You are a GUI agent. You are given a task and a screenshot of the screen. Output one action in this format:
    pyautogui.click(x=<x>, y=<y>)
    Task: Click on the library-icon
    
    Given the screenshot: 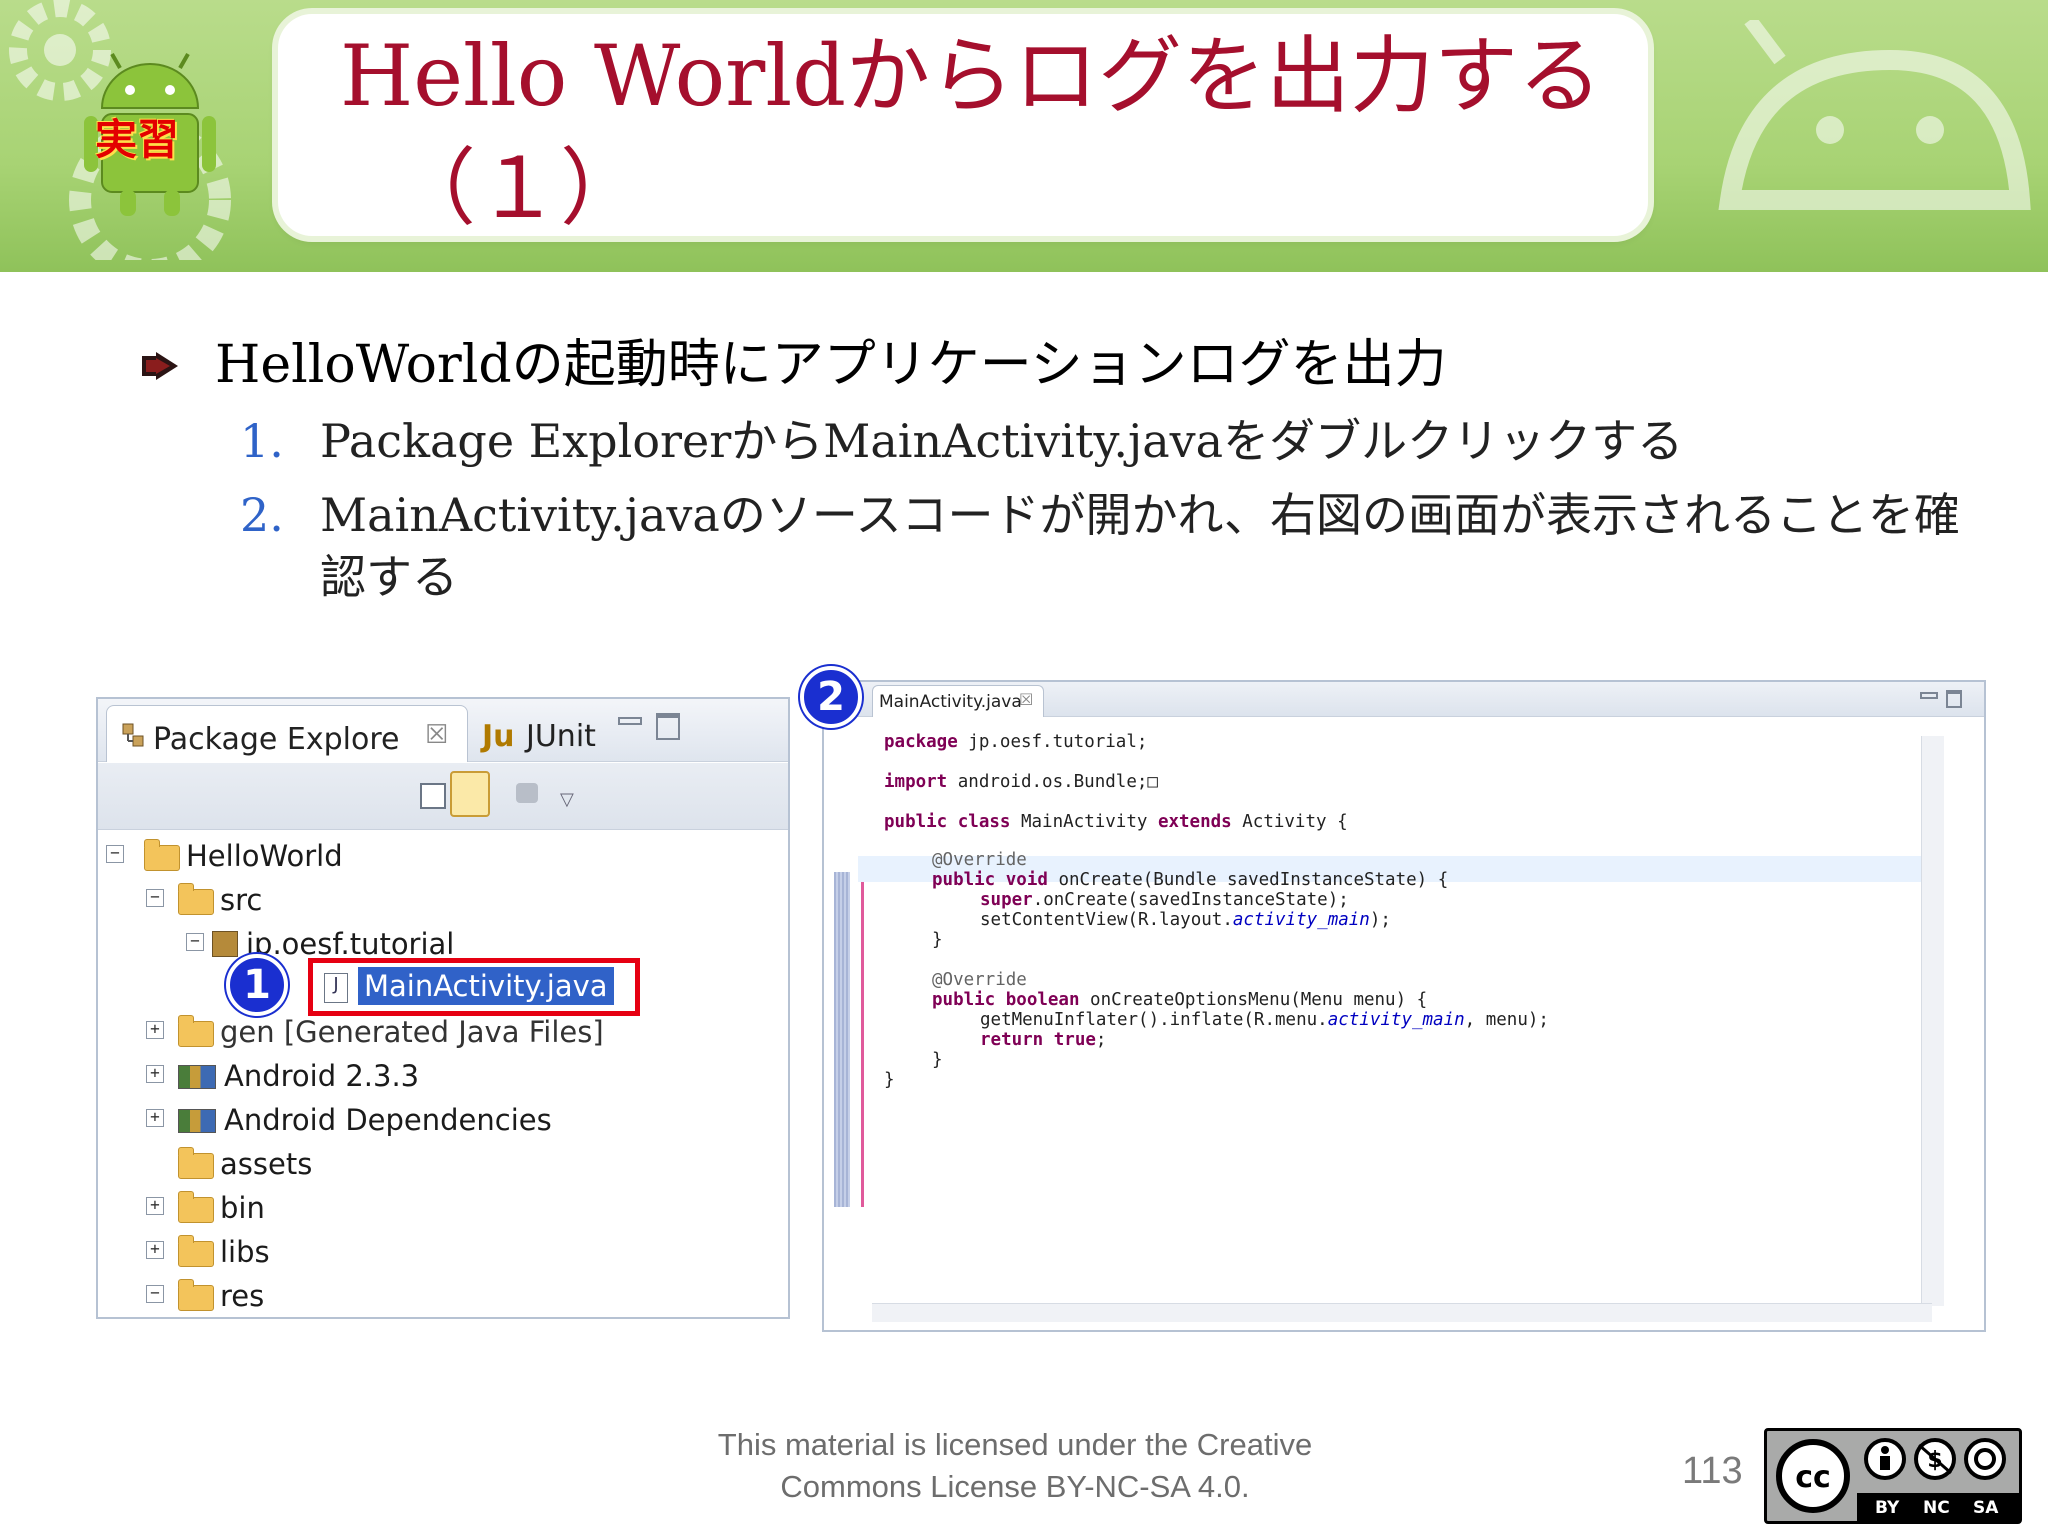 What is the action you would take?
    pyautogui.click(x=197, y=1121)
    